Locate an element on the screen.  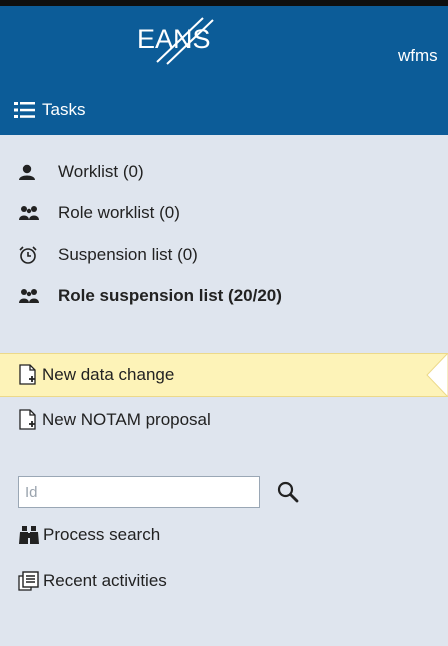
role-suspension-list-label: Role suspension list (20/20) is located at coordinates (170, 295).